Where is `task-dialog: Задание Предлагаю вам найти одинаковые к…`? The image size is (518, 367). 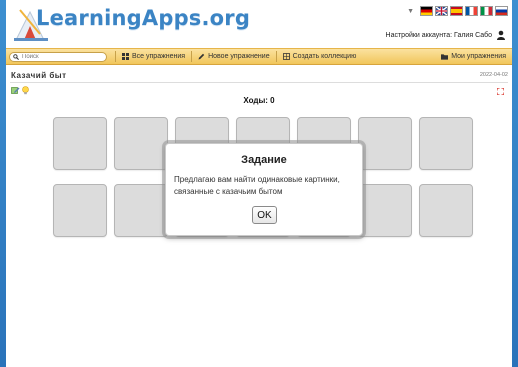
task-dialog: Задание Предлагаю вам найти одинаковые к… is located at coordinates (264, 189).